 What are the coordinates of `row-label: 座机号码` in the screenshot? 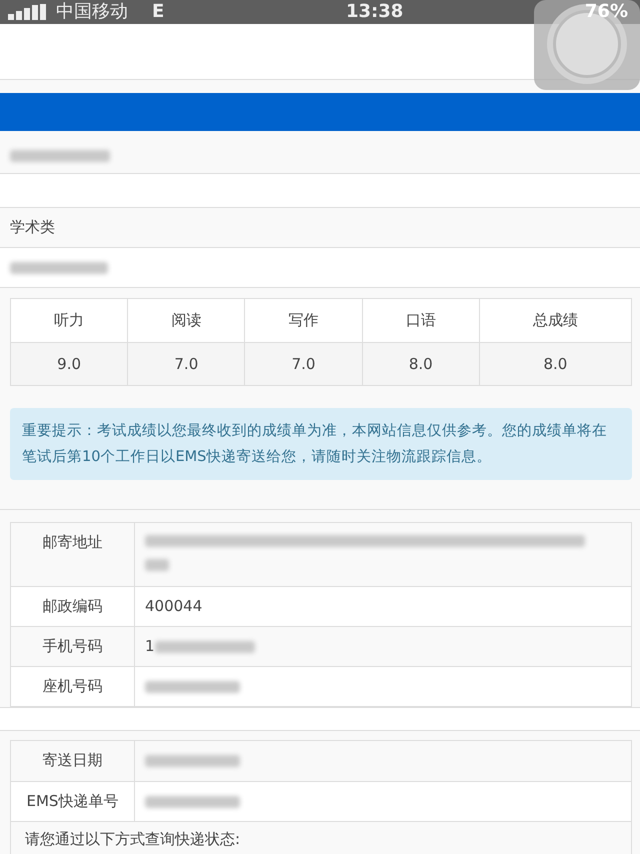 It's located at (73, 686).